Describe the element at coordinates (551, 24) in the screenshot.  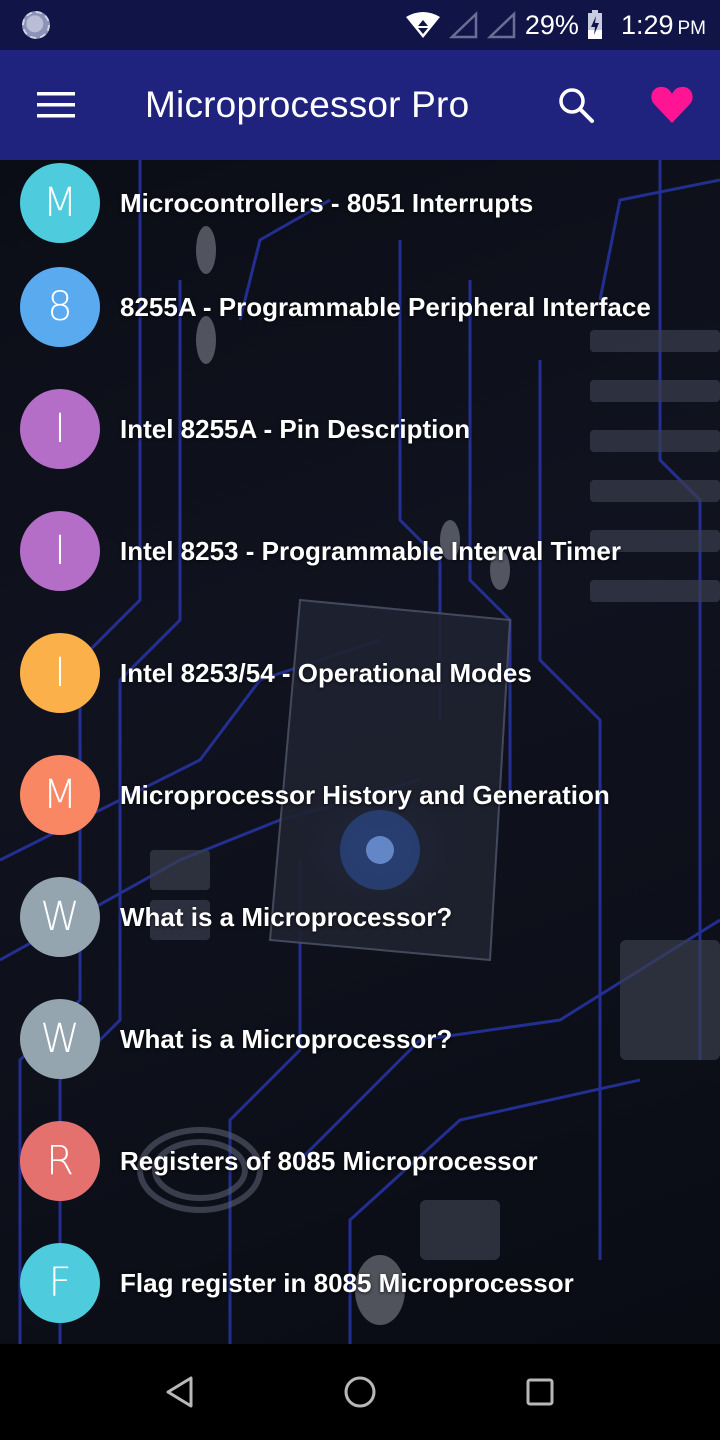
I see `battery-percent: 29%` at that location.